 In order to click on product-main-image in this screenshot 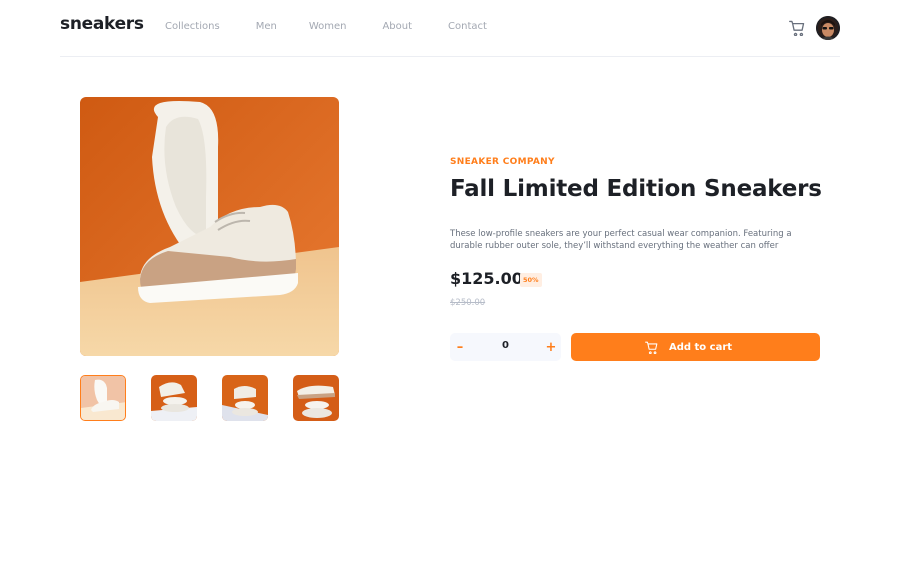, I will do `click(209, 226)`.